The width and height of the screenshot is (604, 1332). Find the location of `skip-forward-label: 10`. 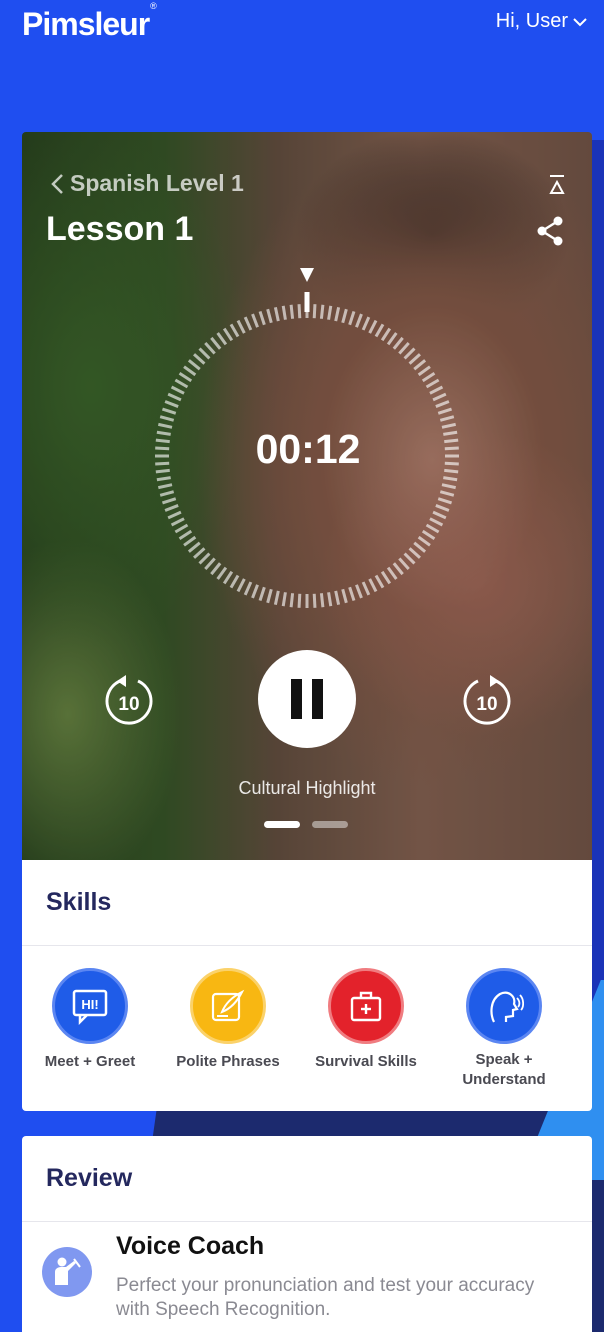

skip-forward-label: 10 is located at coordinates (486, 704).